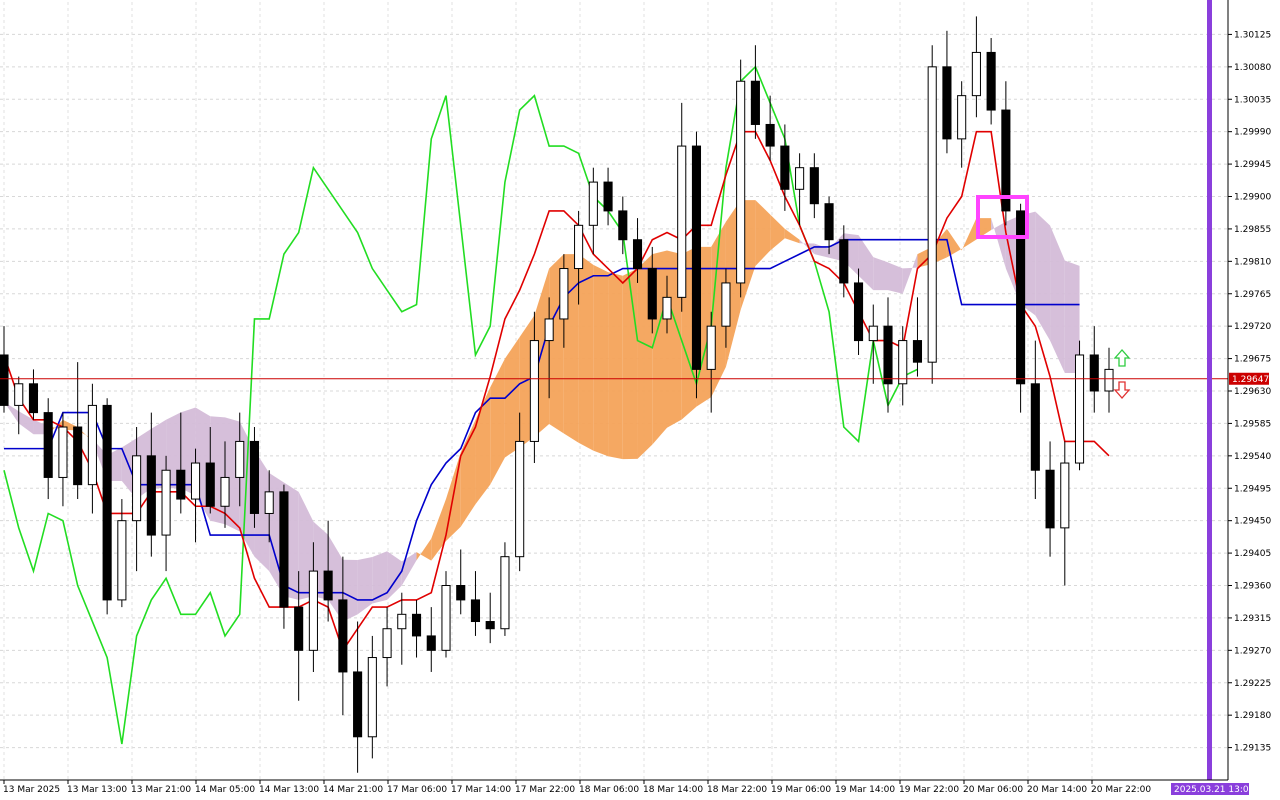 The image size is (1280, 800). Describe the element at coordinates (1252, 295) in the screenshot. I see `y-tick-label: 1.29765` at that location.